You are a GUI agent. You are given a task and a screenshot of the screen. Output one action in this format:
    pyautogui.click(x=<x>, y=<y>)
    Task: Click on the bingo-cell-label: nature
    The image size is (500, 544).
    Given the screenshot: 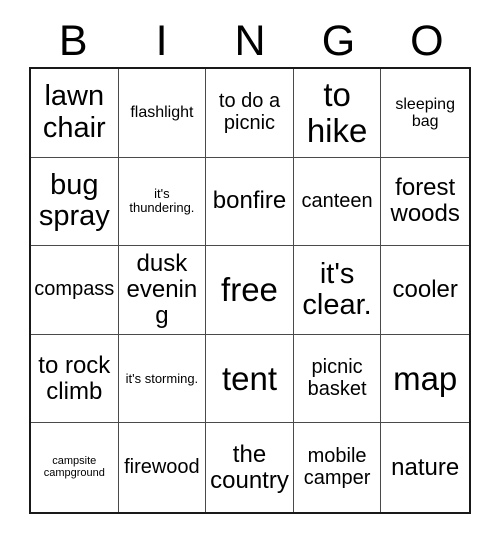 What is the action you would take?
    pyautogui.click(x=425, y=467)
    